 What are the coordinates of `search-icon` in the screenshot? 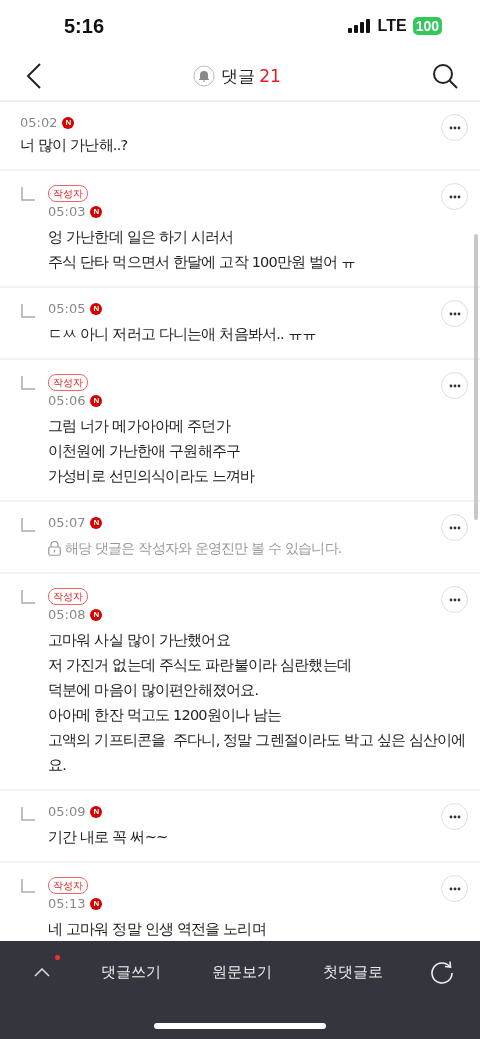 It's located at (445, 76).